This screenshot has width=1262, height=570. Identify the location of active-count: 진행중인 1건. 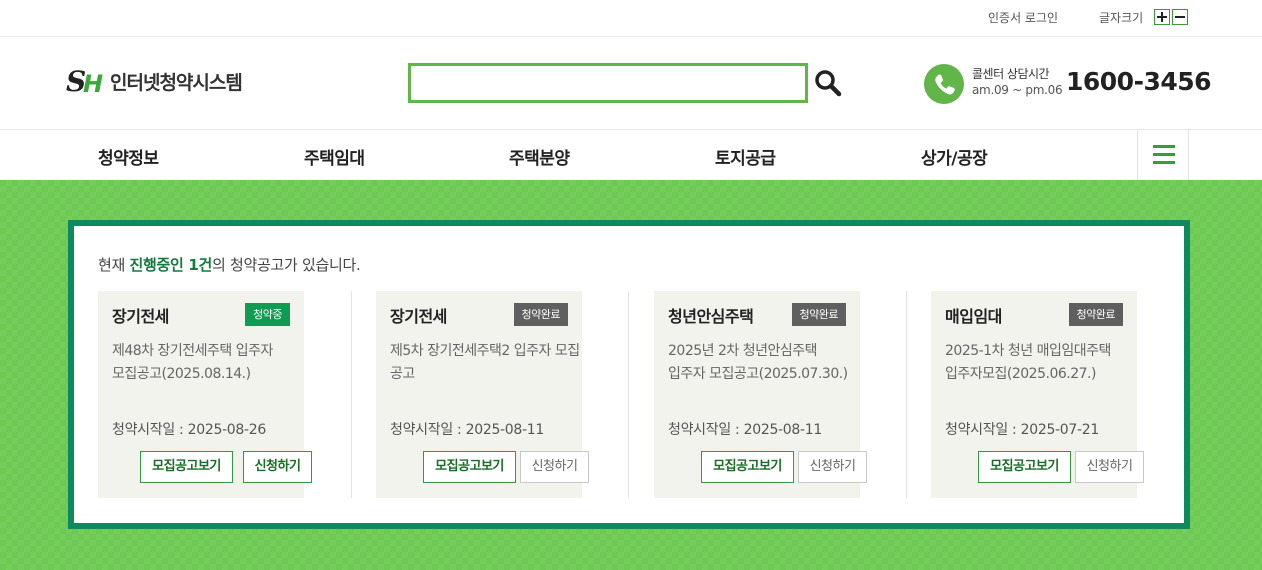
(171, 265).